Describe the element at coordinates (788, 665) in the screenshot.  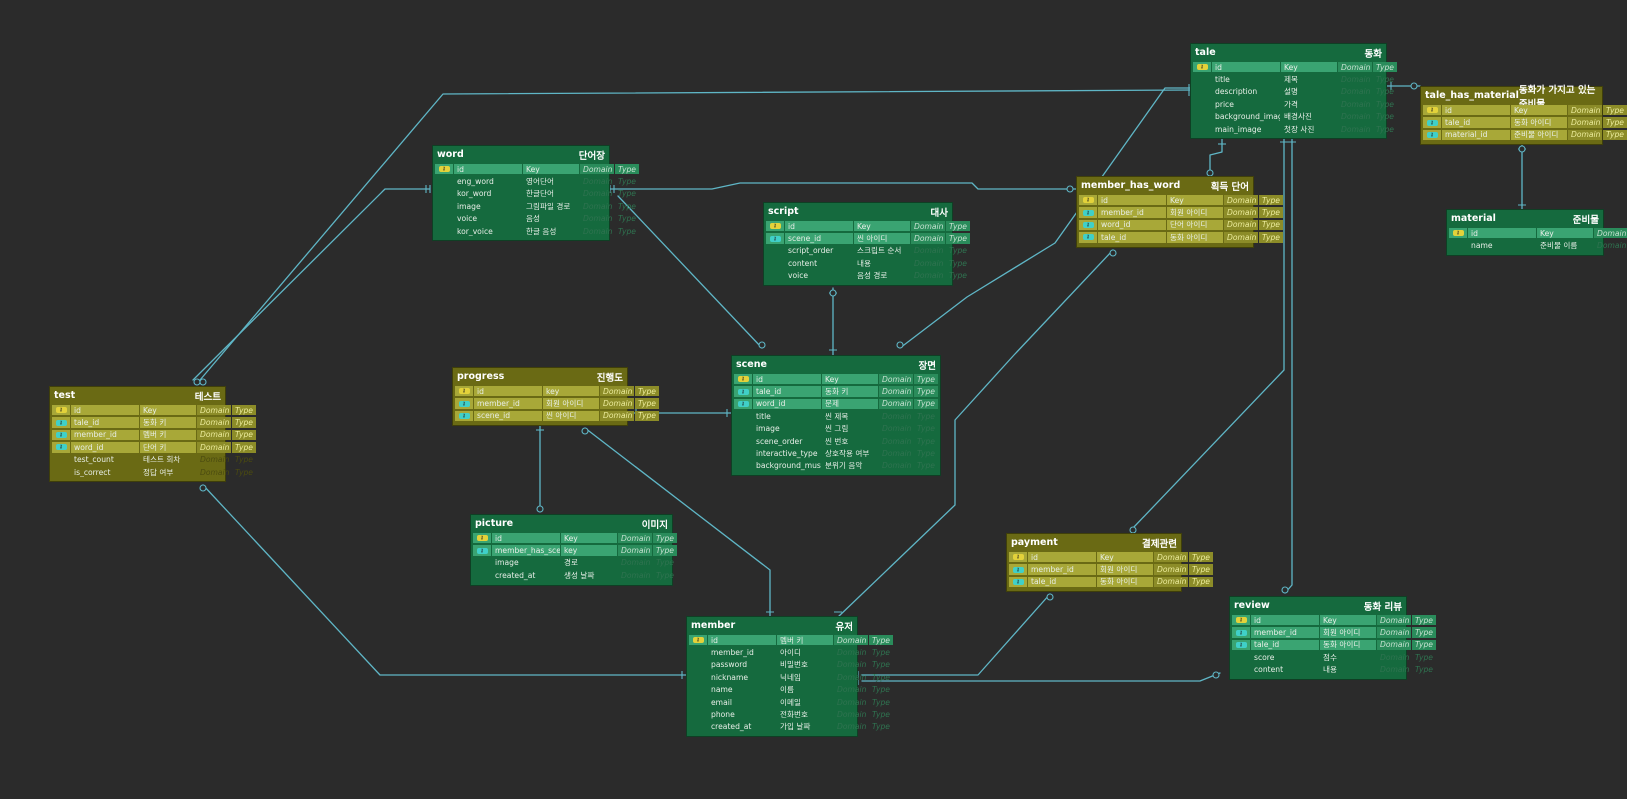
I see `column-row: password 비밀번호 Domain Type` at that location.